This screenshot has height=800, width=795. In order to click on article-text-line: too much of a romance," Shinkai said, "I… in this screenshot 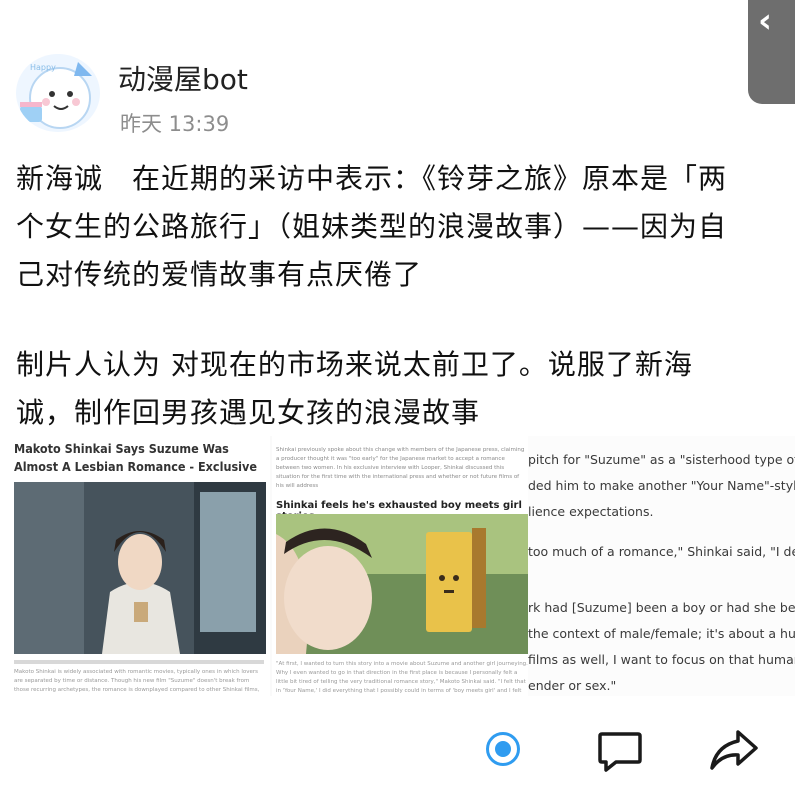, I will do `click(661, 551)`.